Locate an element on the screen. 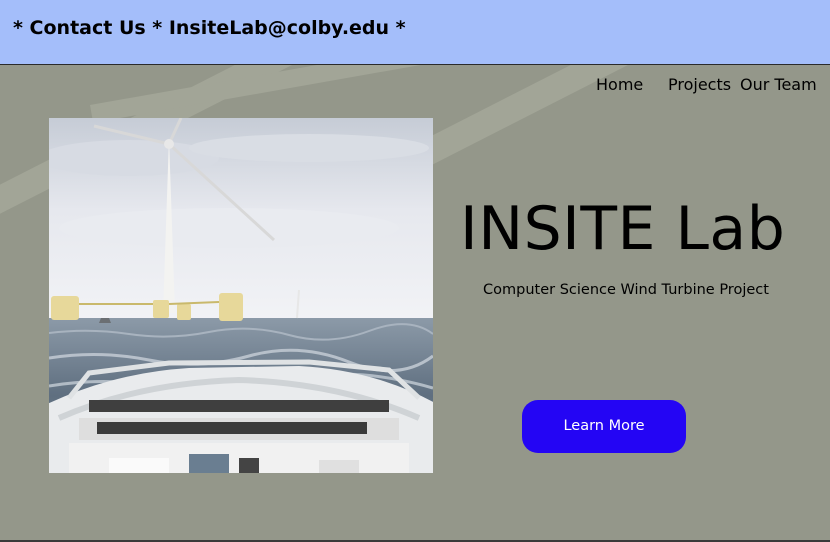  contact-banner: * Contact Us * InsiteLab@colby.edu * is located at coordinates (415, 32).